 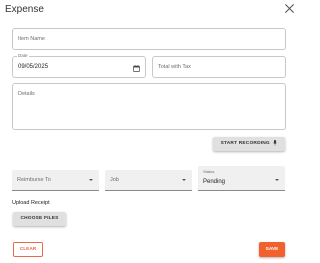 I want to click on clear-label: CLEAR, so click(x=28, y=249).